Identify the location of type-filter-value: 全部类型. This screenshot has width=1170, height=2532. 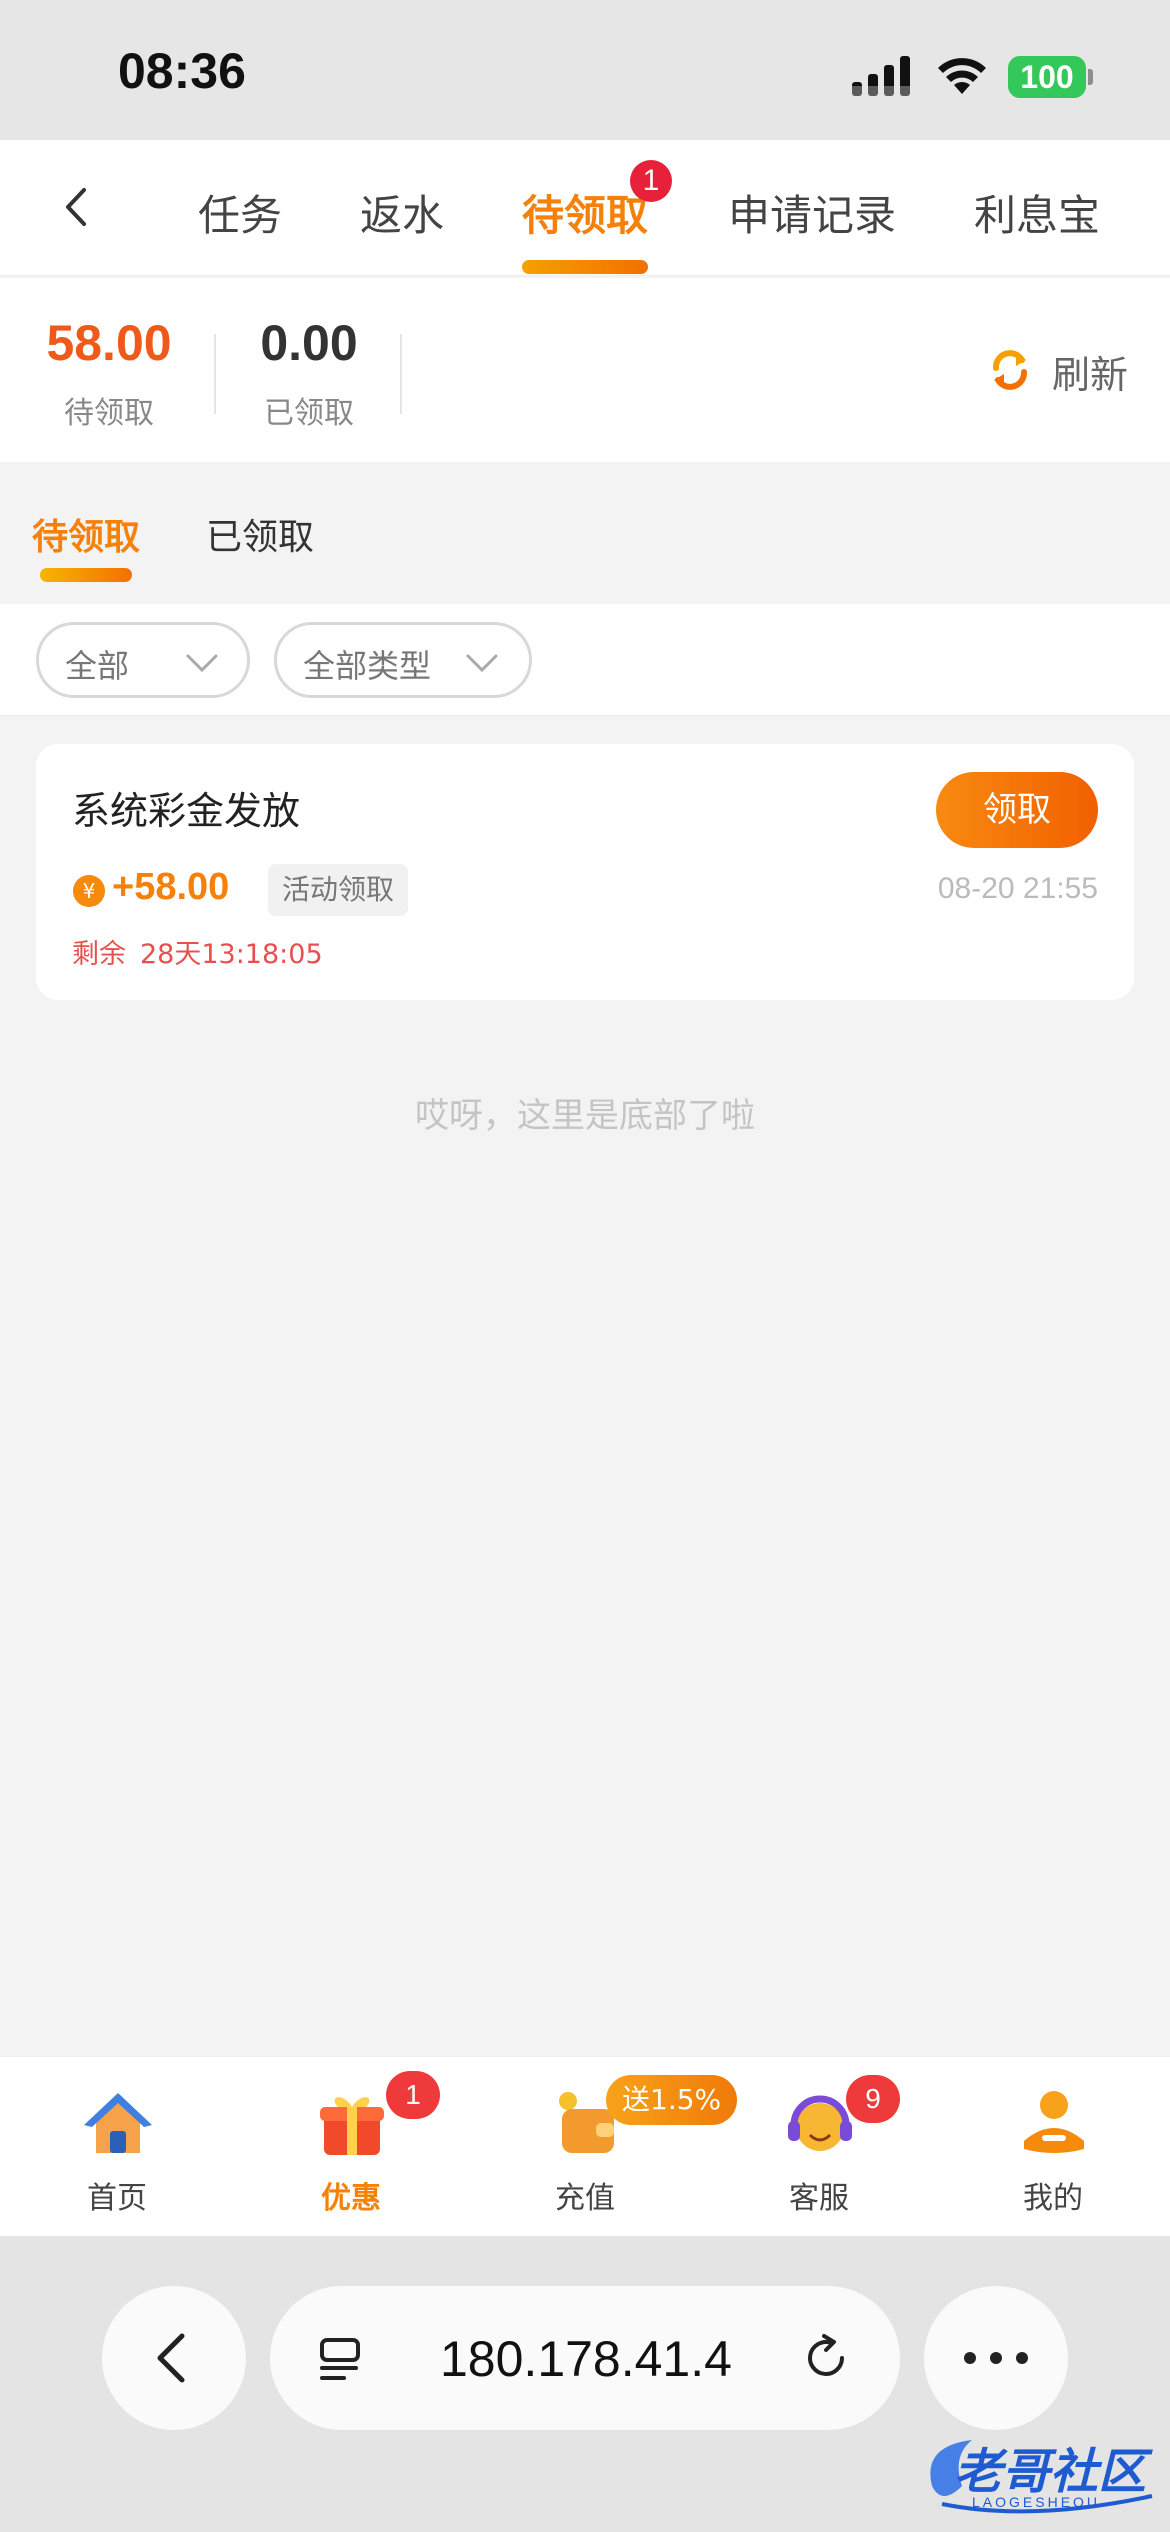
(367, 666).